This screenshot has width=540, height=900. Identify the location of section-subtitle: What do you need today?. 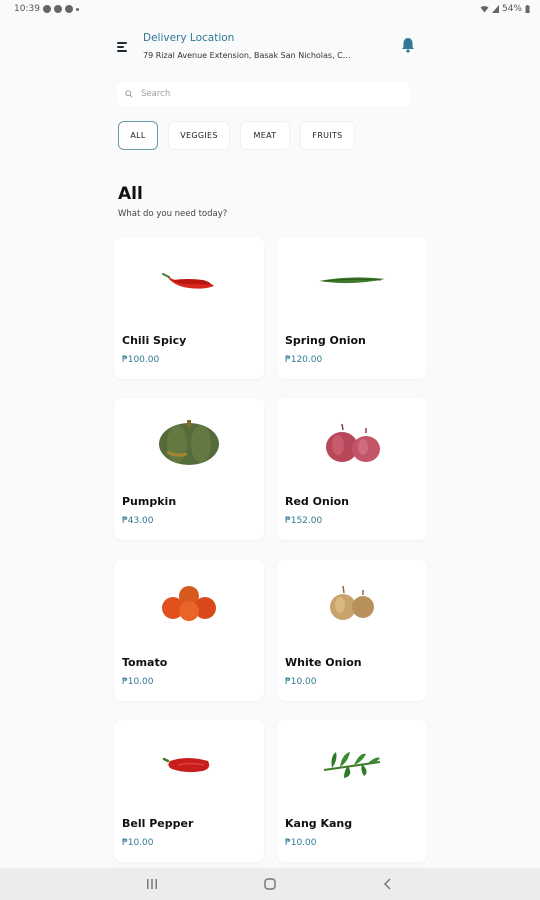
(173, 214).